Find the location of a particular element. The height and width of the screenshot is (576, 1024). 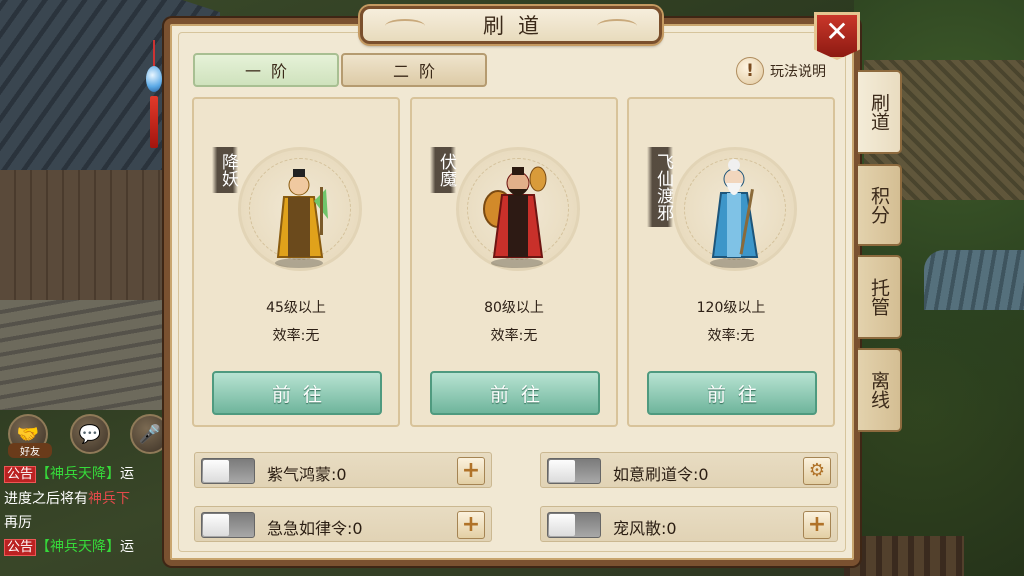

card-mode-name: 伏魔 is located at coordinates (443, 170).